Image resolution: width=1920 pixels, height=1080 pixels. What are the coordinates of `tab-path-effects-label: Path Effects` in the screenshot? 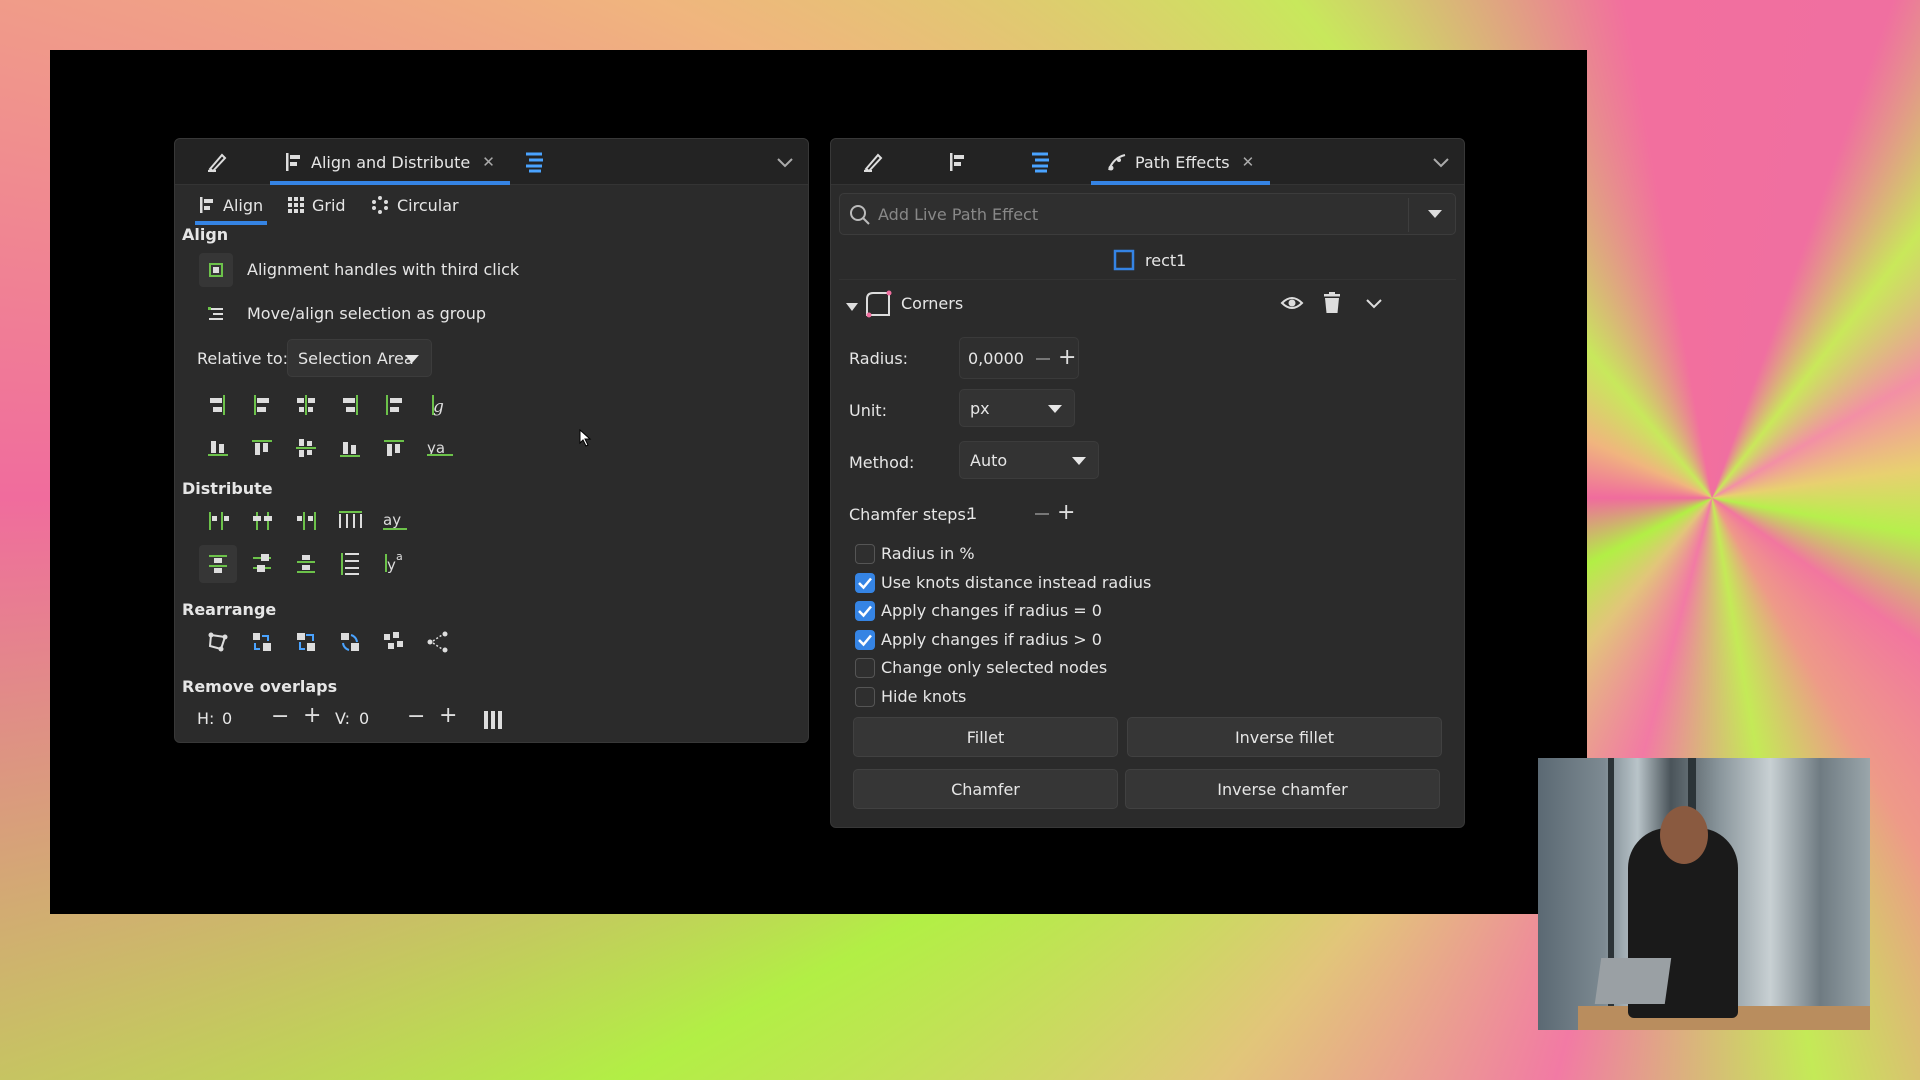 It's located at (1182, 162).